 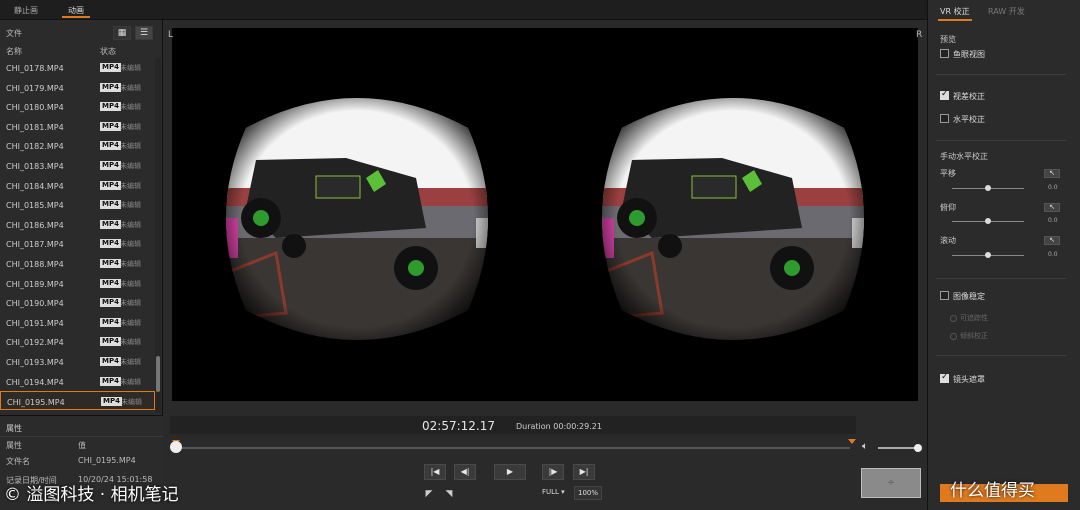 What do you see at coordinates (77, 263) in the screenshot?
I see `file-row: CHI_0188.MP4 MP4 未编辑` at bounding box center [77, 263].